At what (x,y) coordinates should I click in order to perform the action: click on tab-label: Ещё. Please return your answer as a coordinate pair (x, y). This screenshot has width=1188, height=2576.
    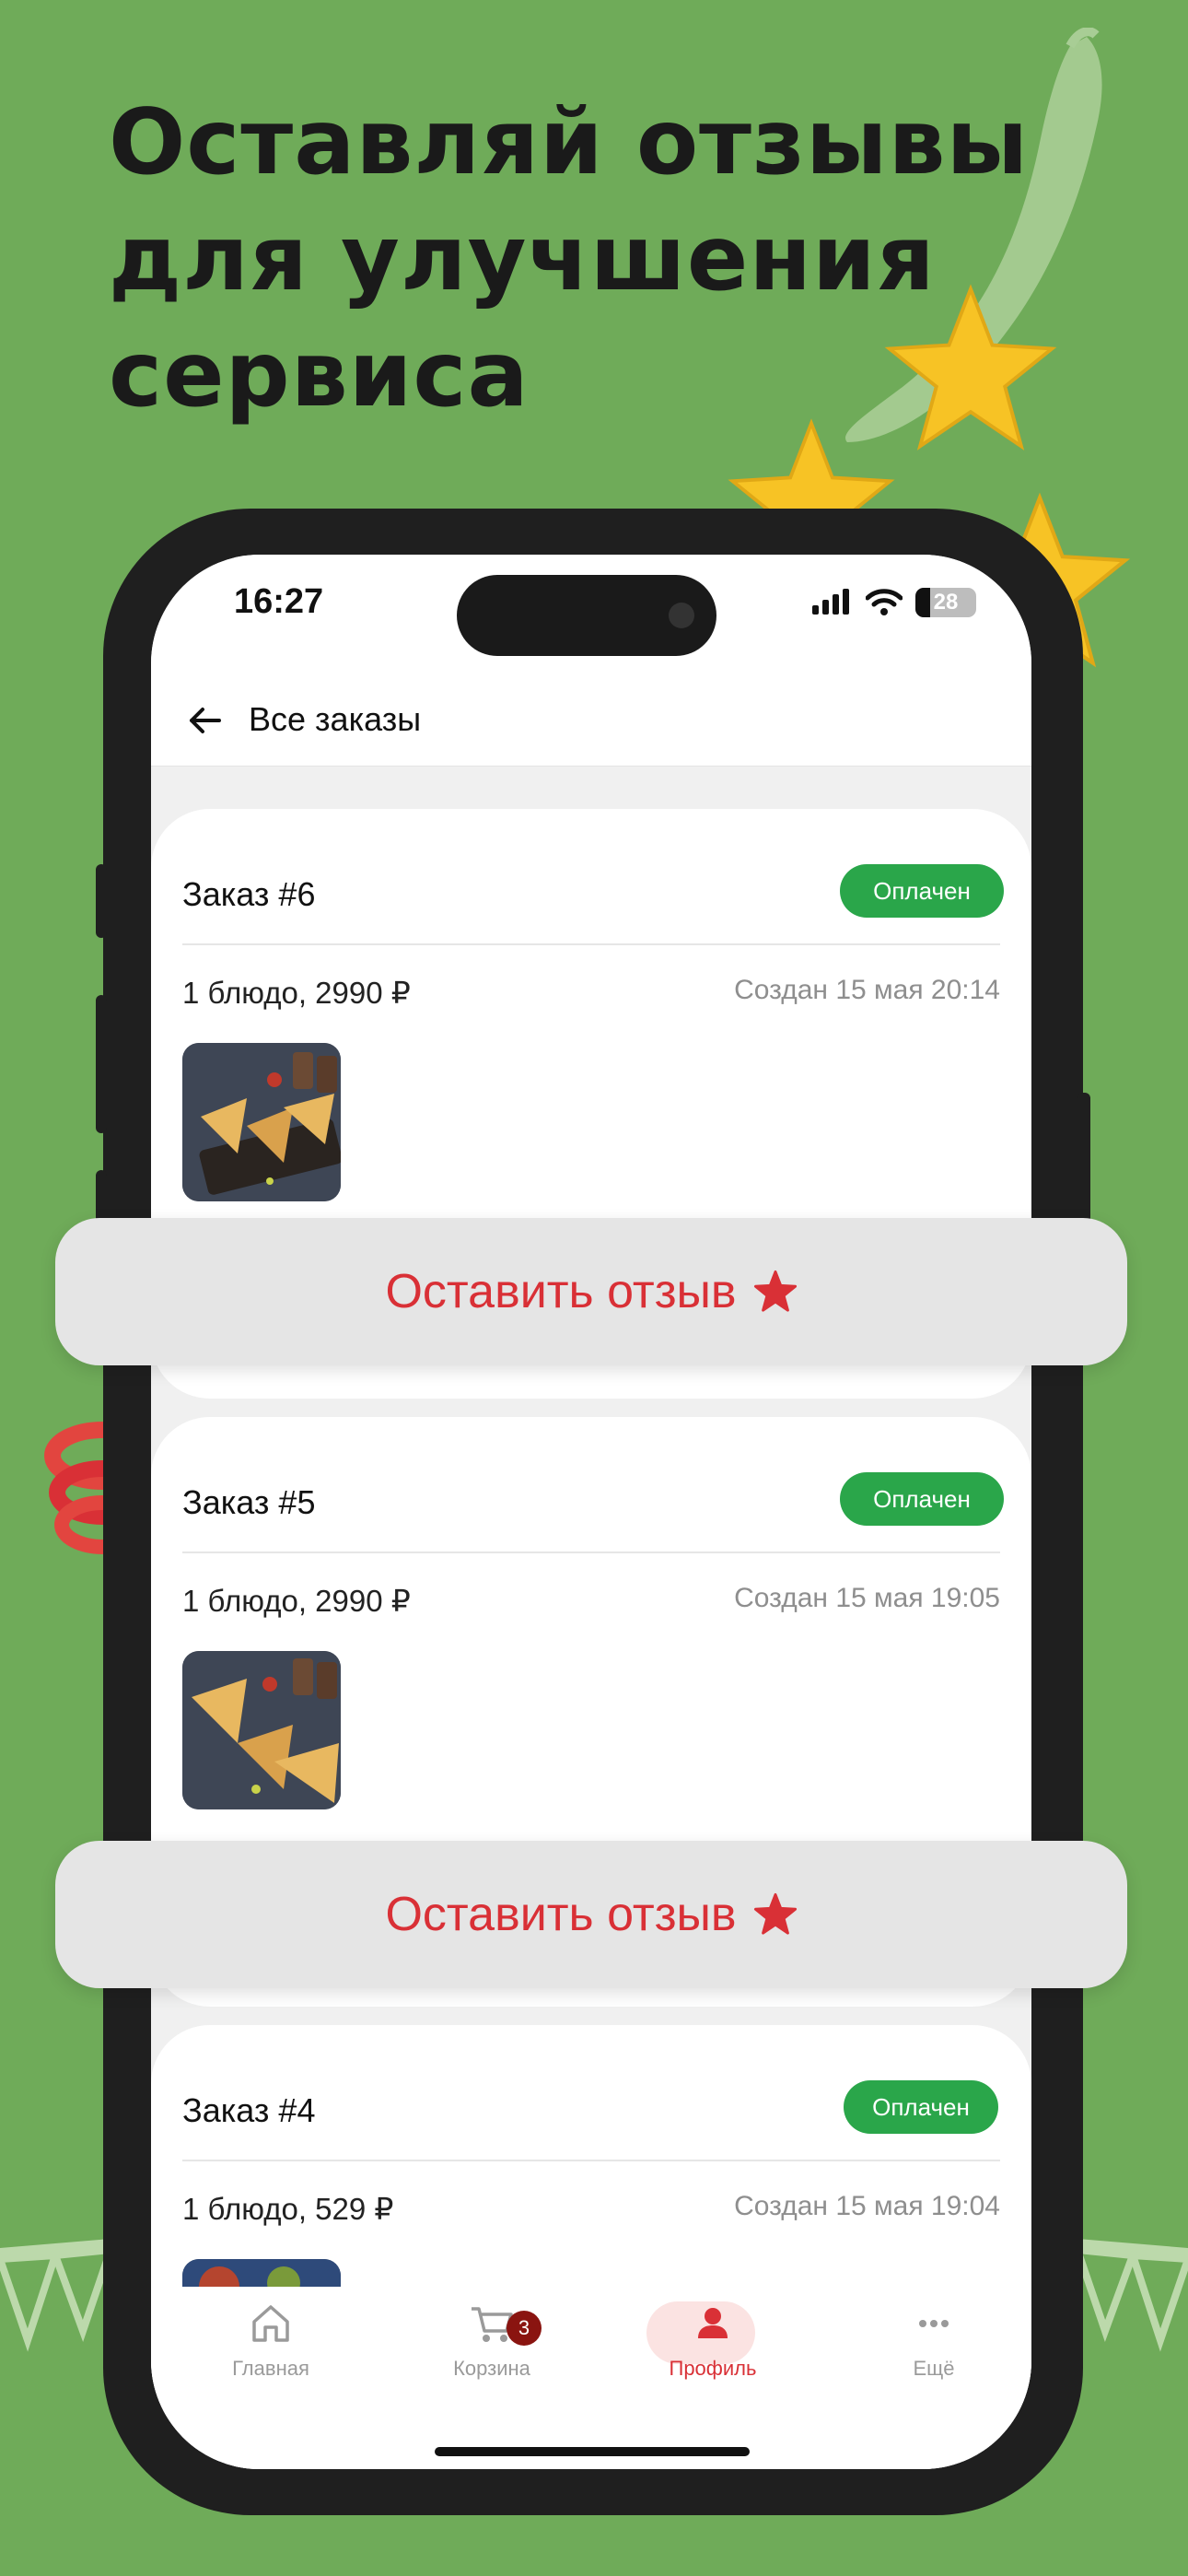
    Looking at the image, I should click on (934, 2368).